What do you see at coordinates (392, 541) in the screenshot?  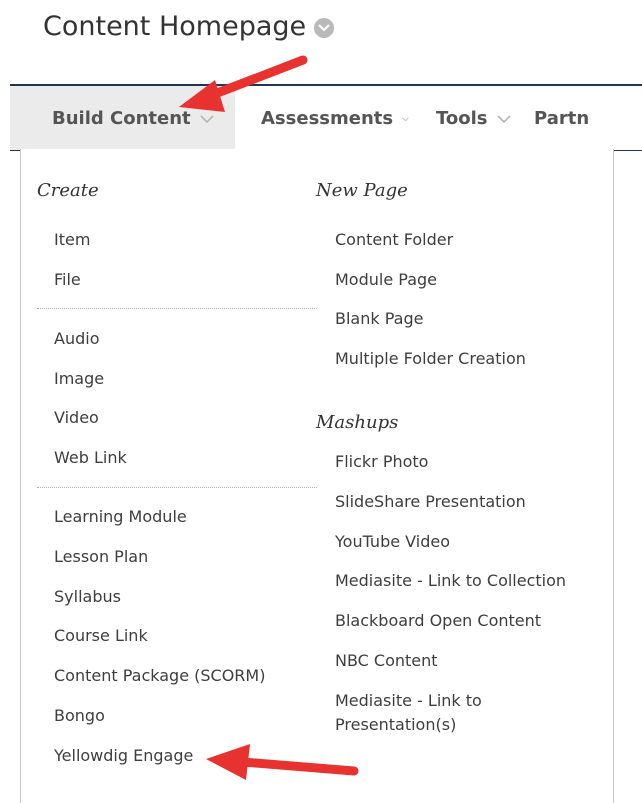 I see `menu-item-youtube-video: YouTube Video` at bounding box center [392, 541].